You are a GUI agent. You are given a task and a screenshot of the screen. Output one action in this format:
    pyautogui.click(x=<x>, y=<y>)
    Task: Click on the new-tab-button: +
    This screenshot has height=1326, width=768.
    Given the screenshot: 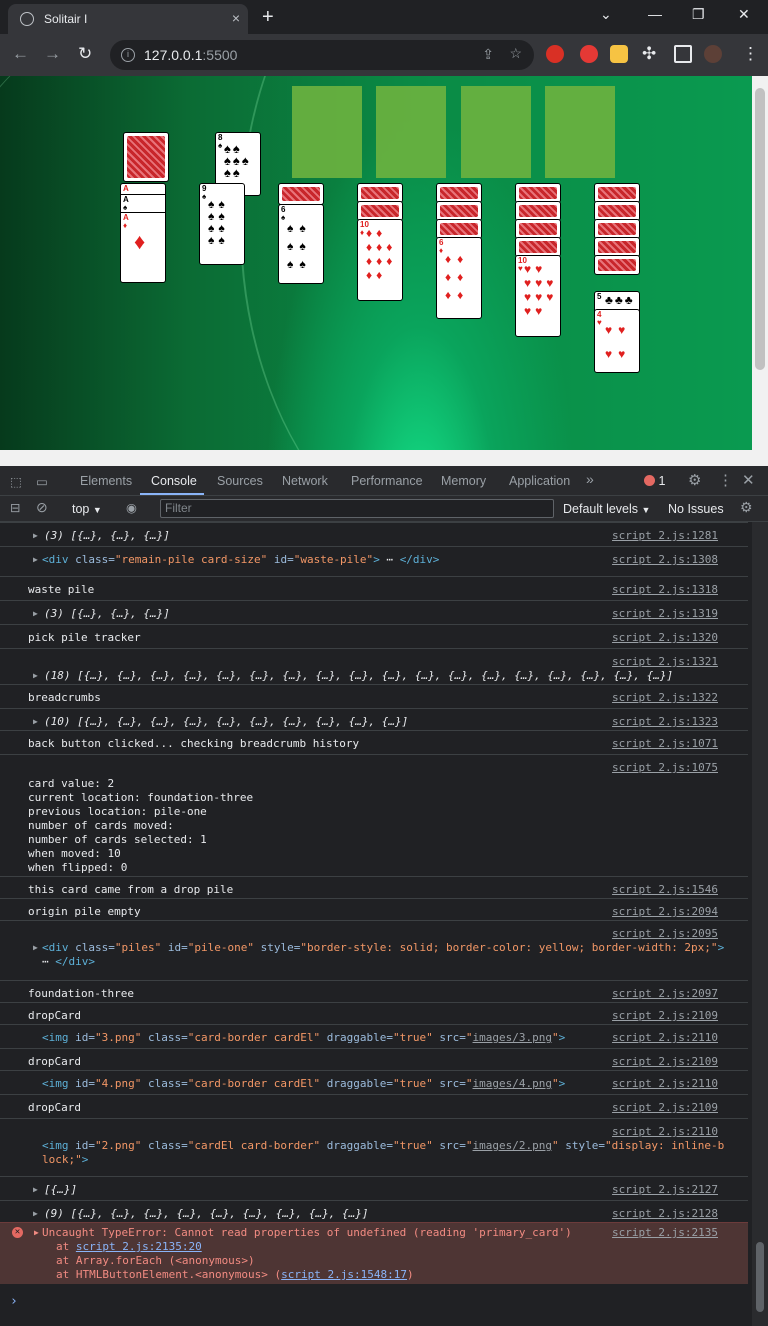 What is the action you would take?
    pyautogui.click(x=268, y=17)
    